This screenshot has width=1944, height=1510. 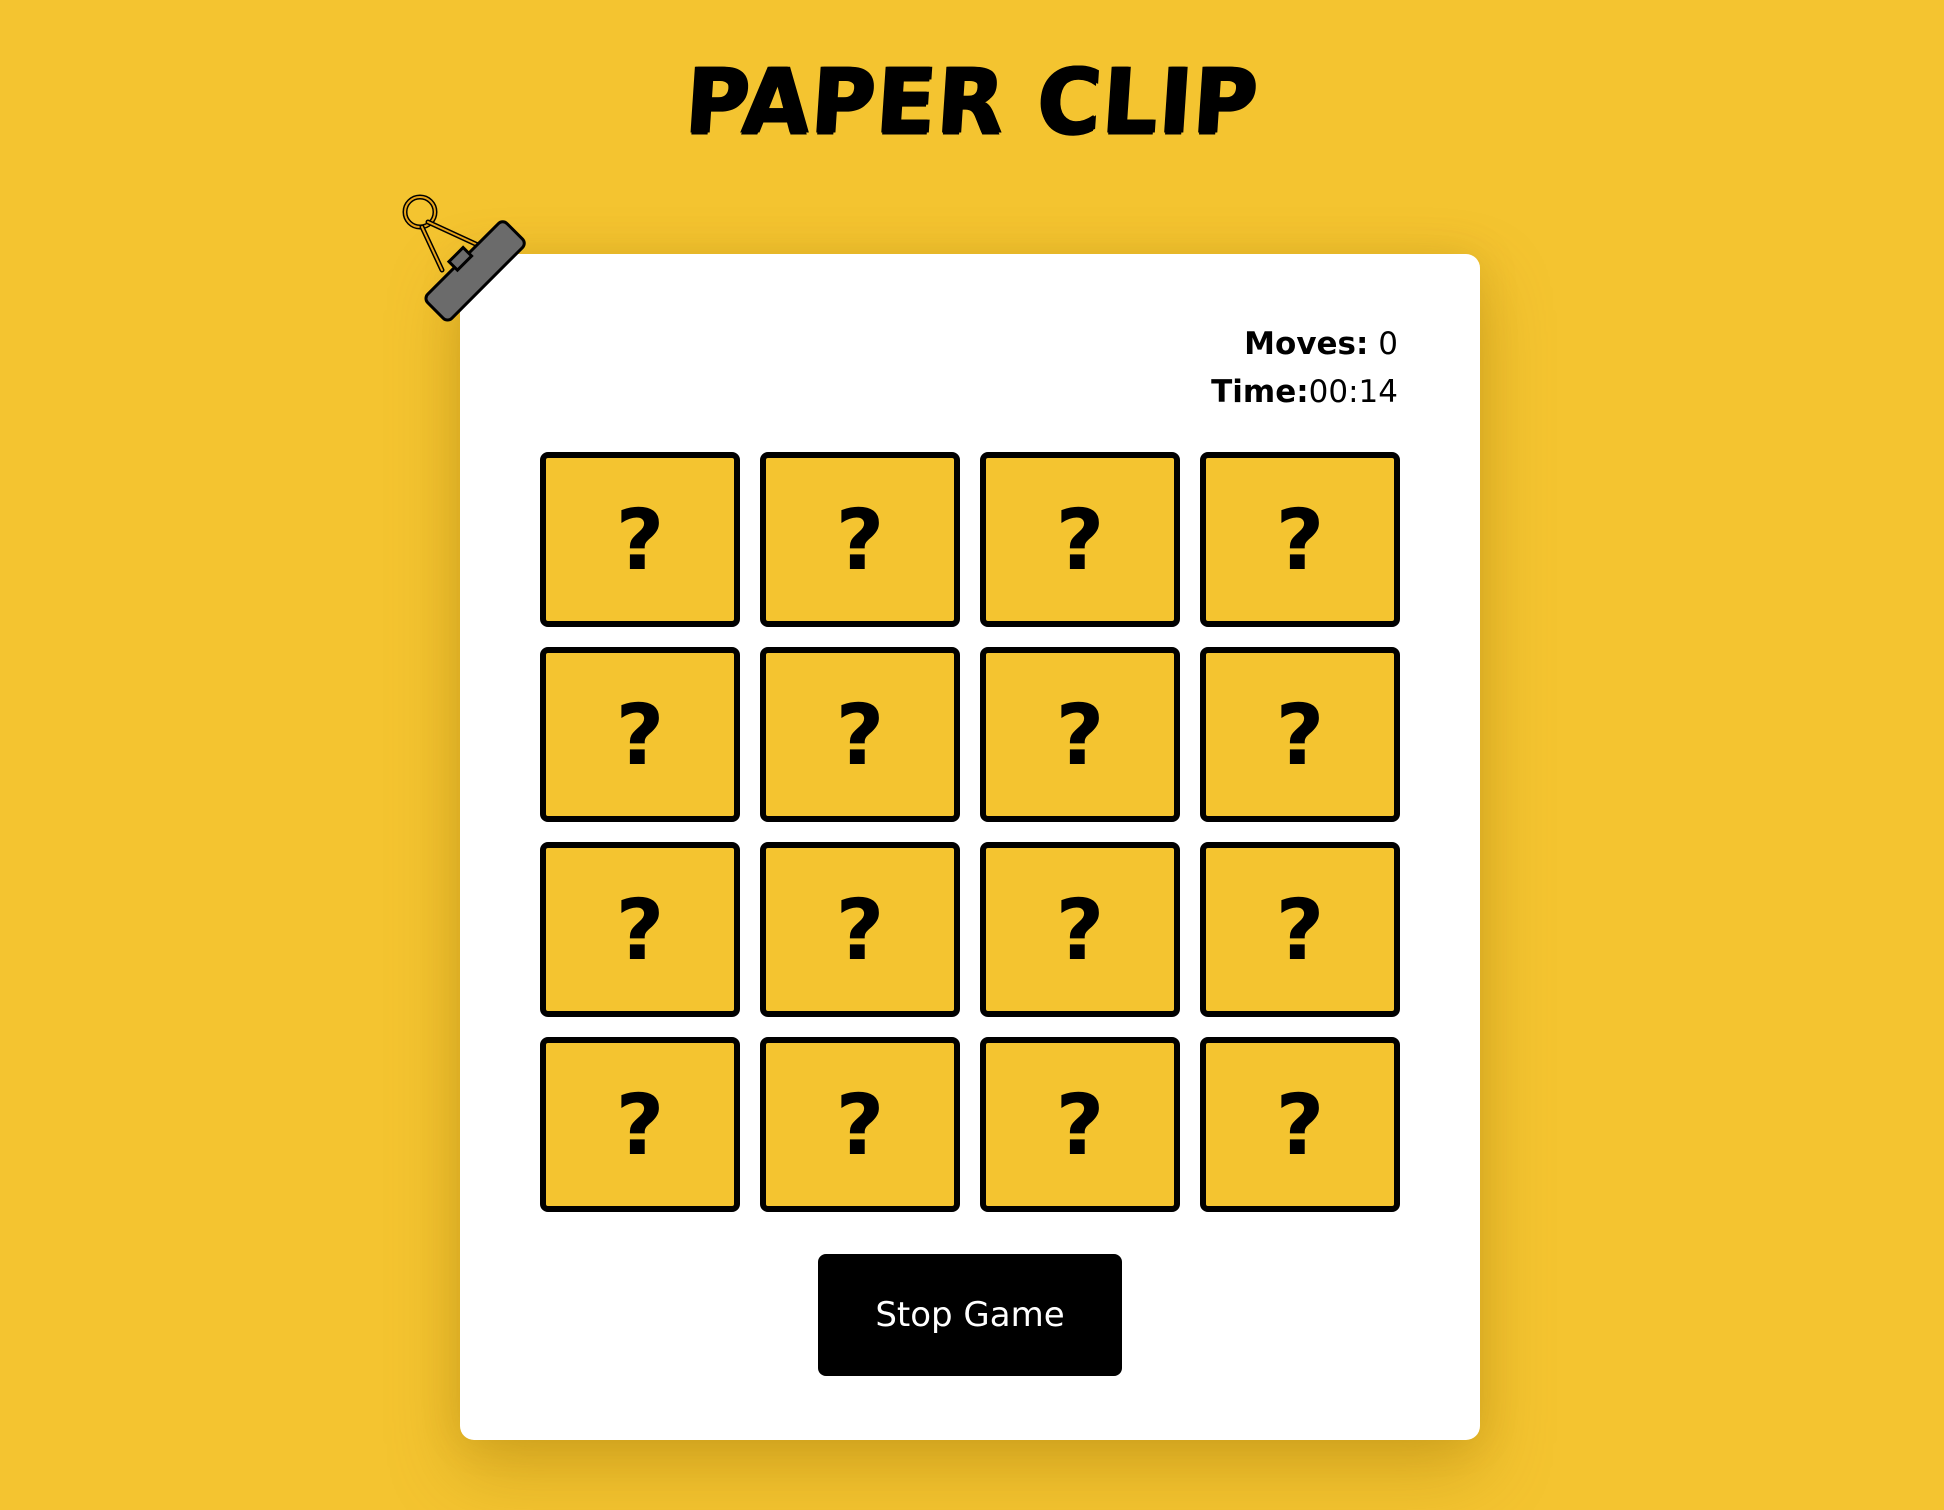 I want to click on stats-panel: Moves: 0 Time:00:14, so click(x=1304, y=368).